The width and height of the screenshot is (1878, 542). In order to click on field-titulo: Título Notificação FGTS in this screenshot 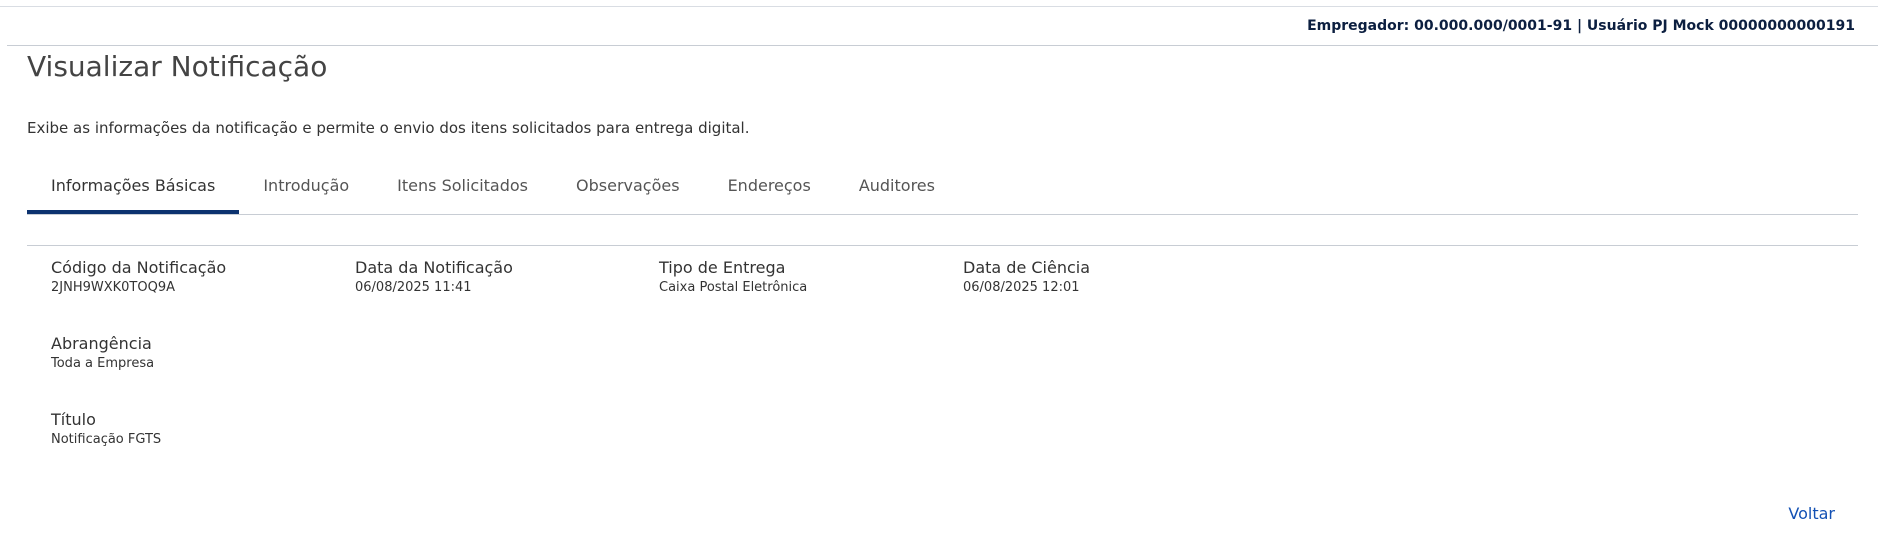, I will do `click(106, 429)`.